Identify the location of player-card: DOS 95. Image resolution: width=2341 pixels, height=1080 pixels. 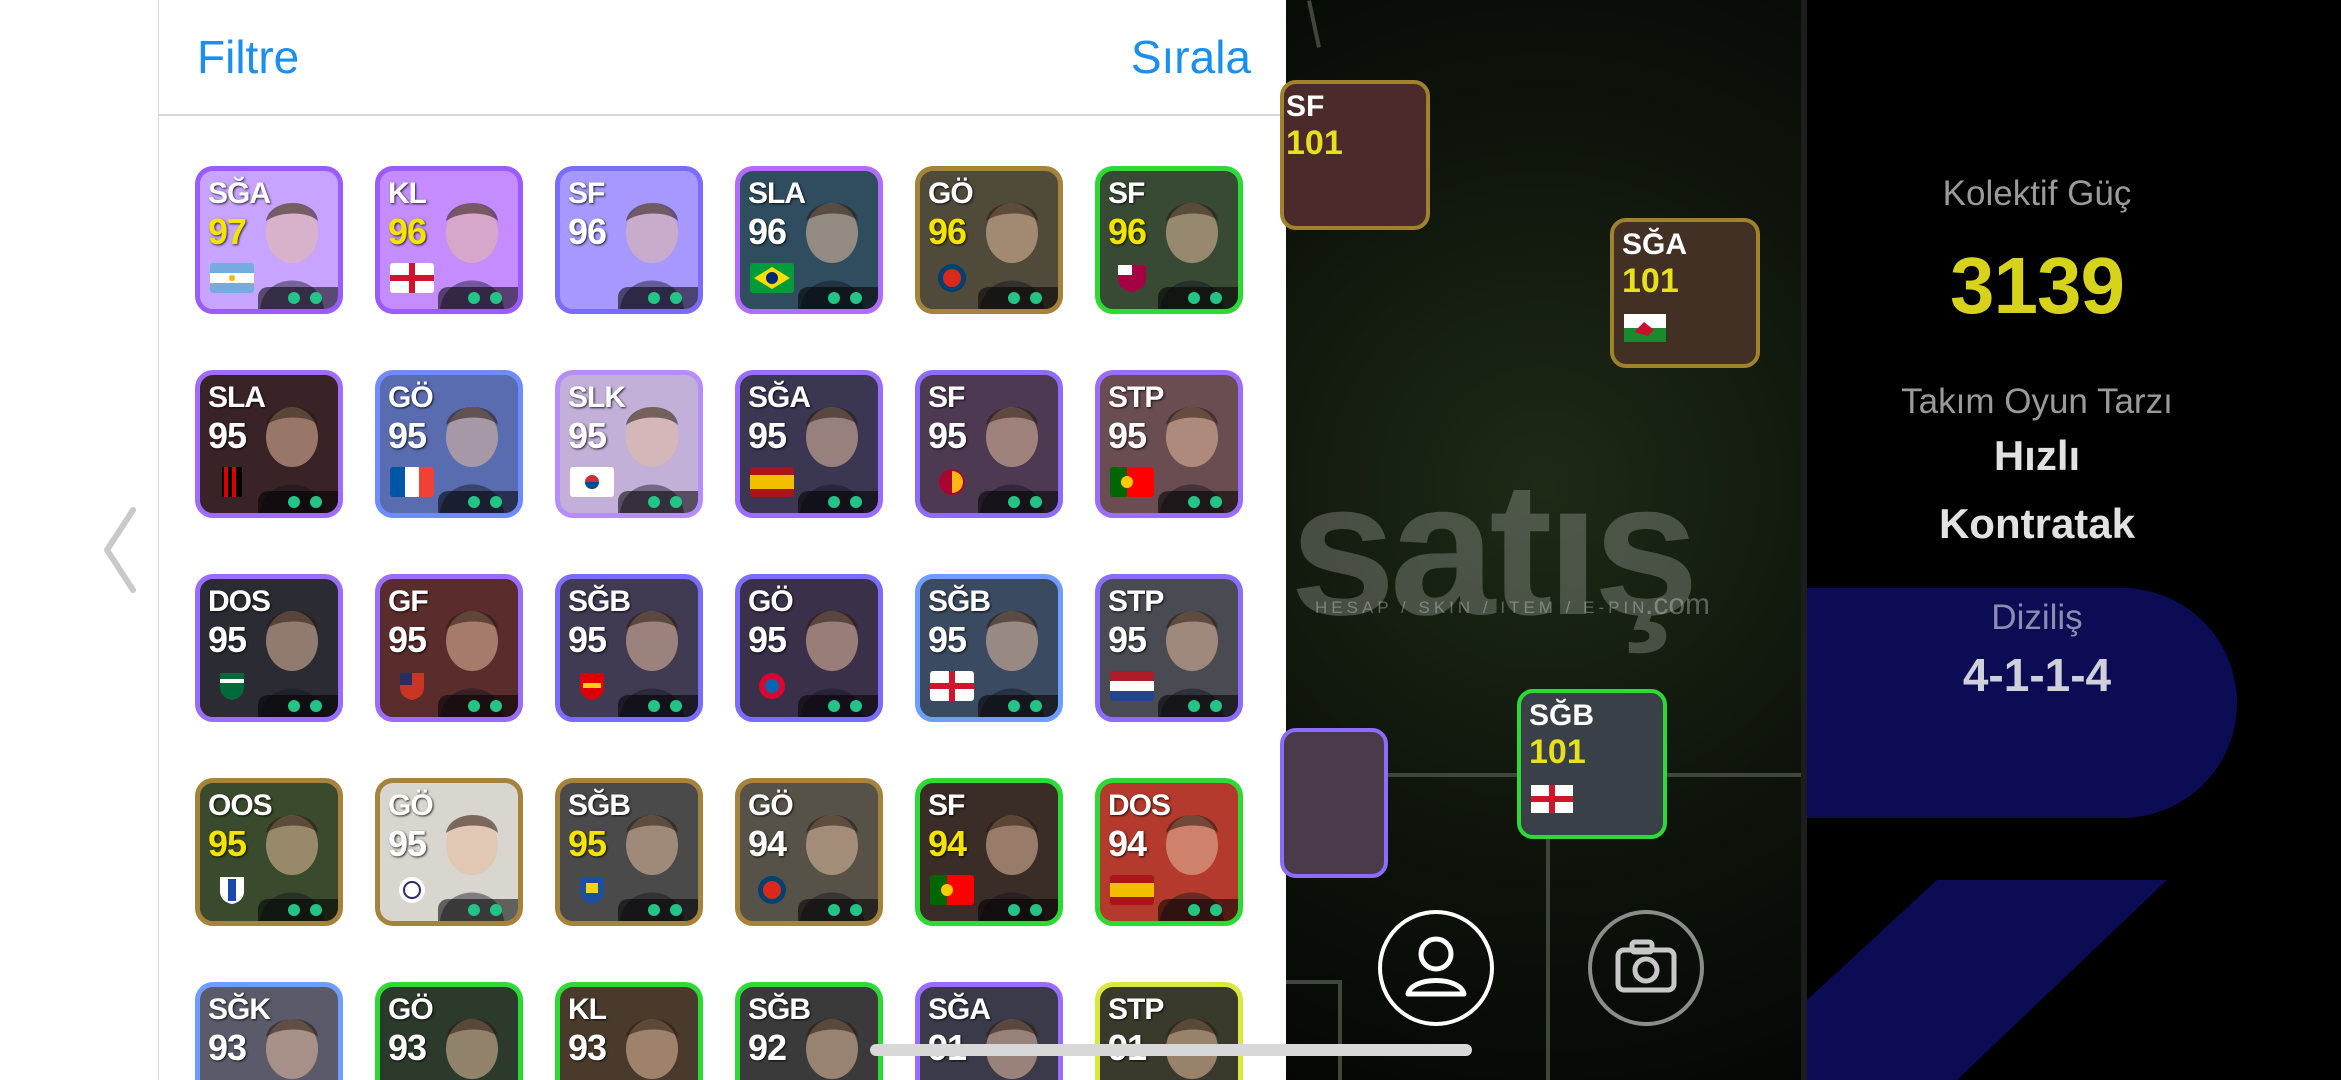
(269, 648).